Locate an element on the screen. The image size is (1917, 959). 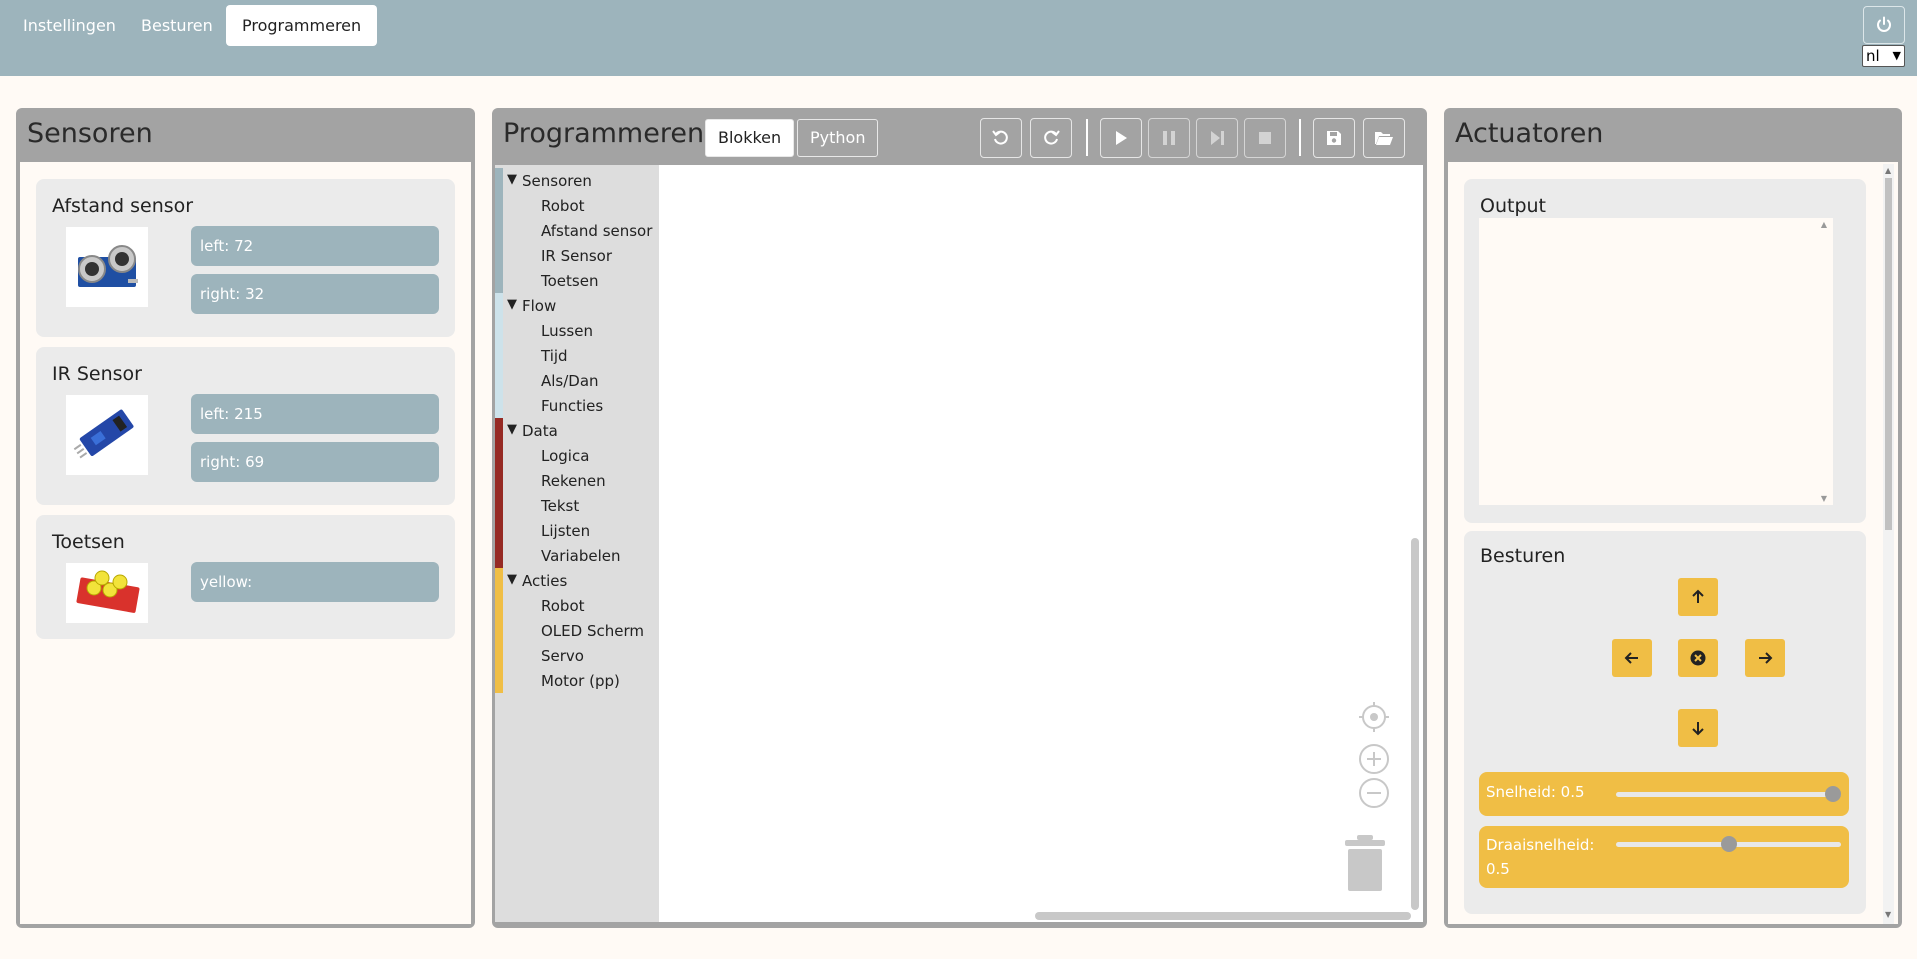
run-button is located at coordinates (1121, 138).